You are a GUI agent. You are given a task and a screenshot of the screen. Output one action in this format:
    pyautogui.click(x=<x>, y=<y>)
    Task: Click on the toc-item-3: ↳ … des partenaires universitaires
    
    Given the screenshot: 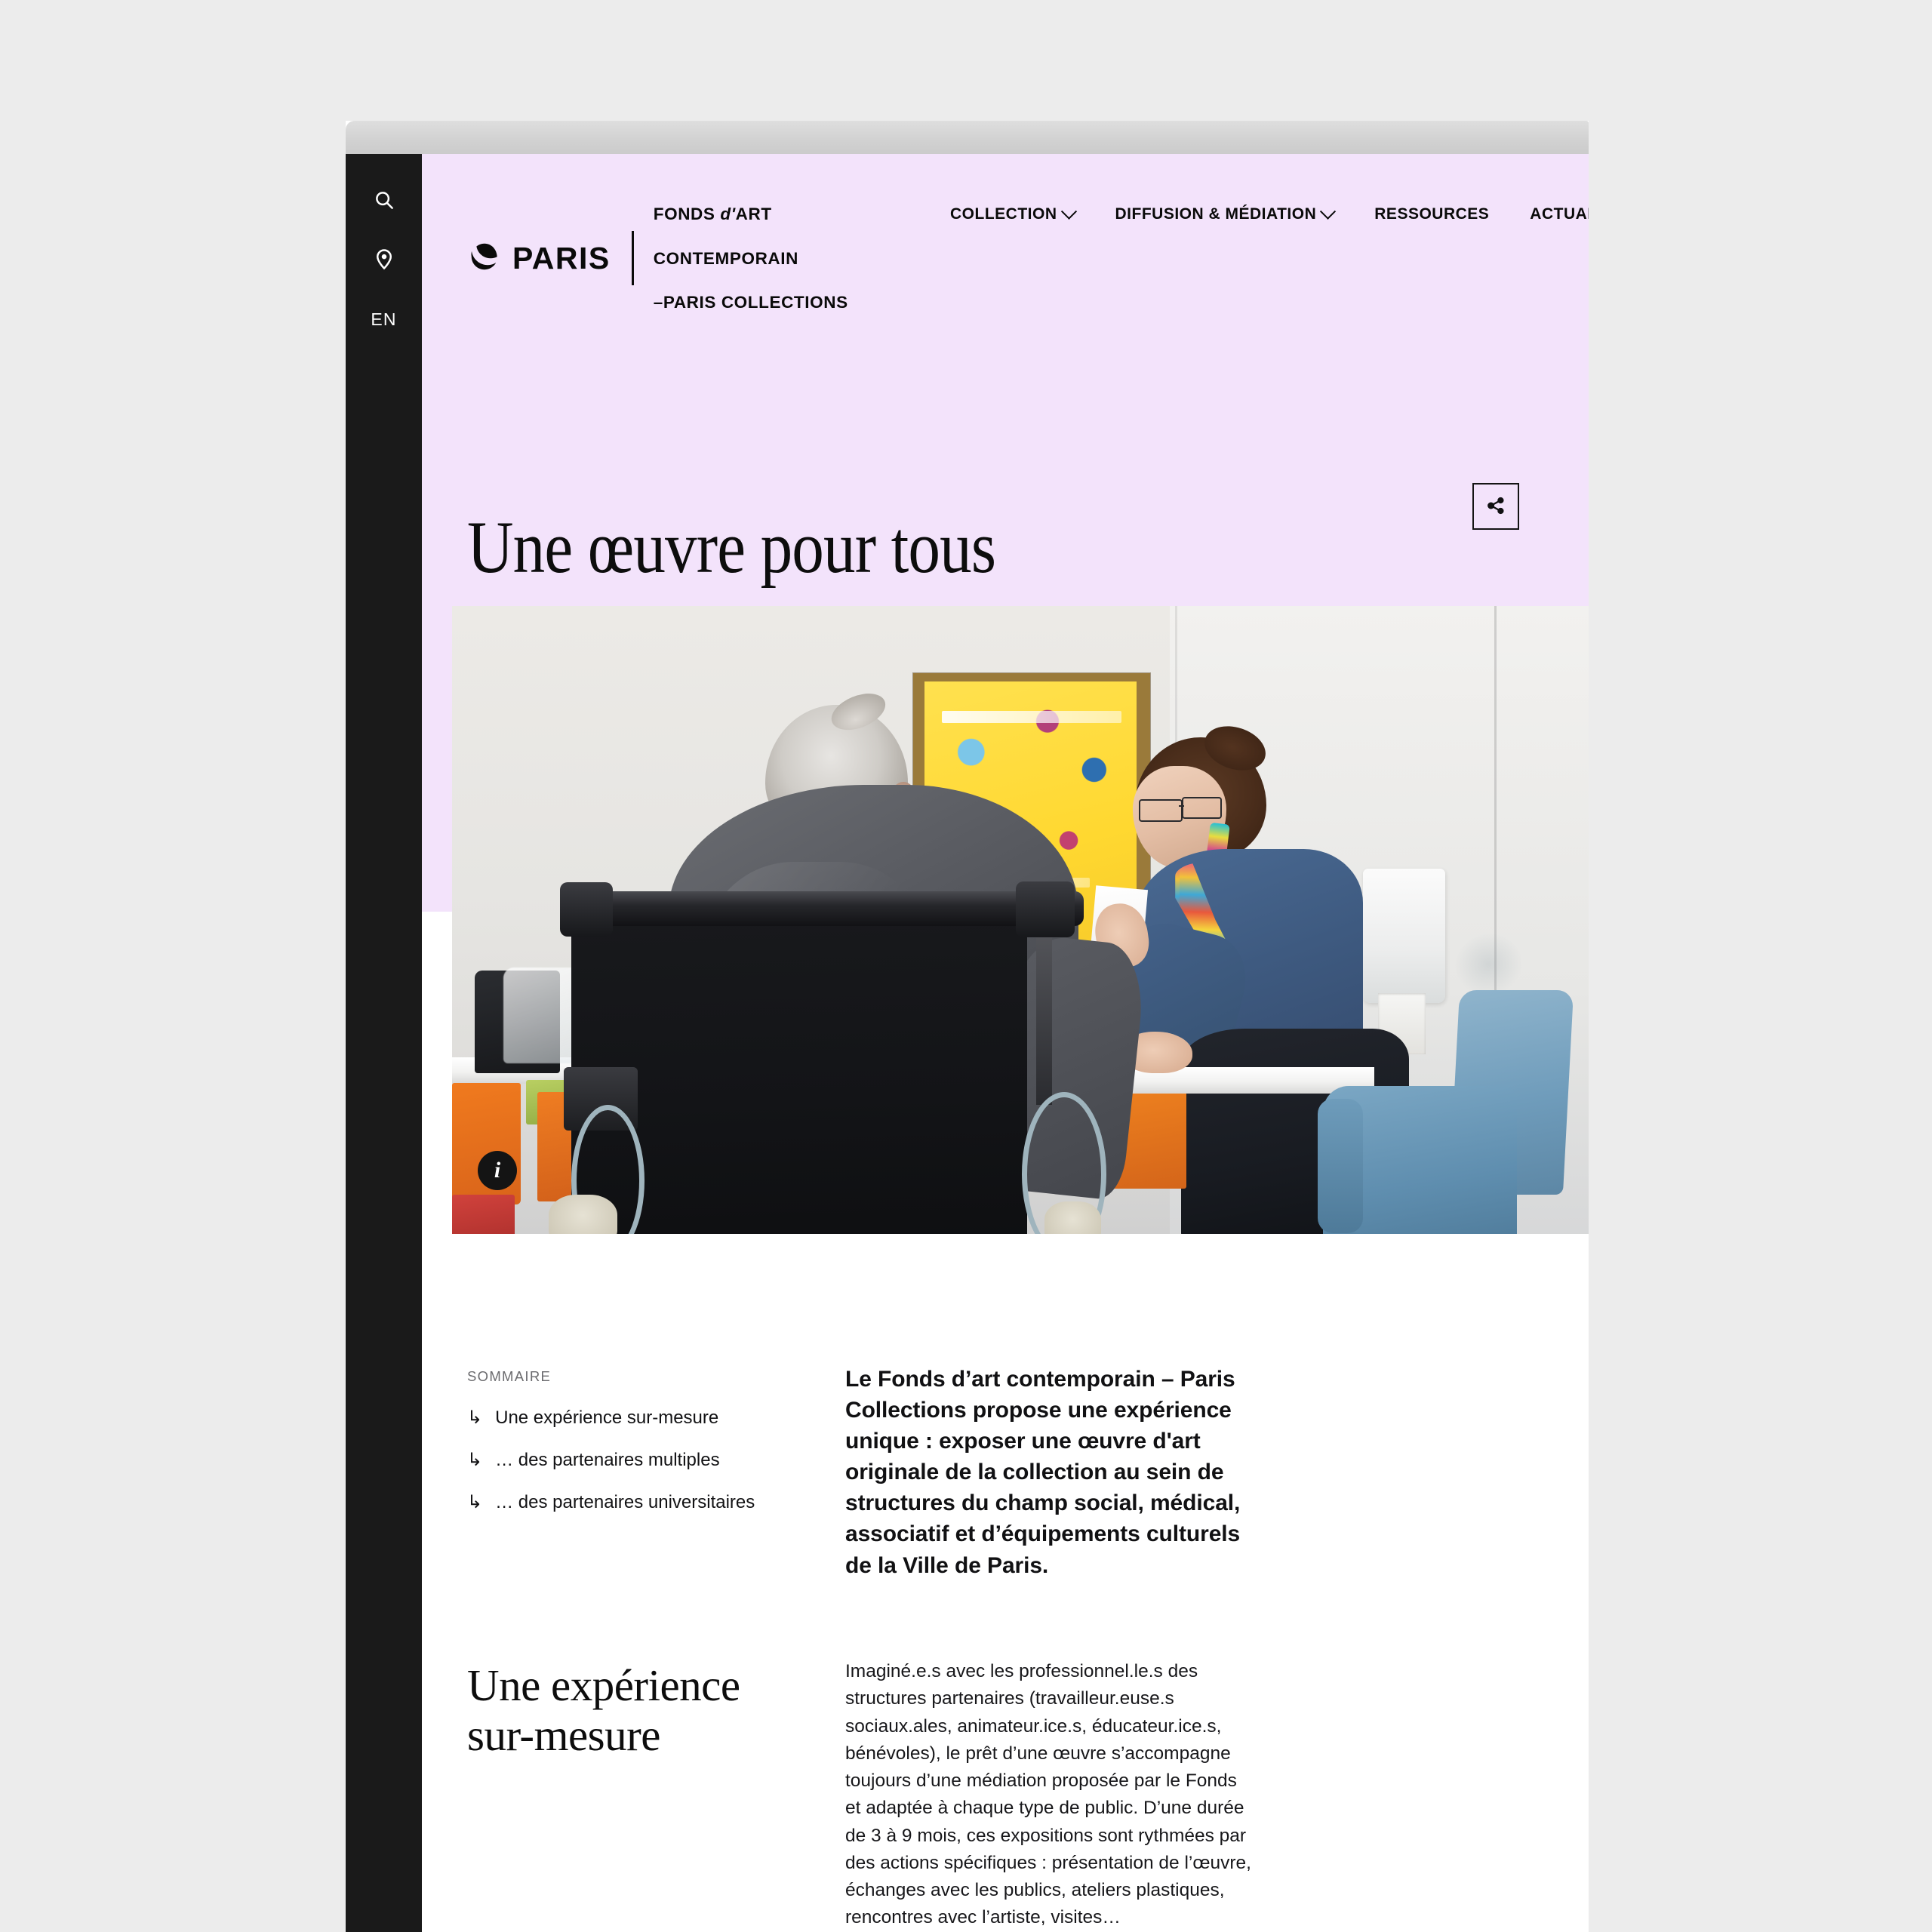 What is the action you would take?
    pyautogui.click(x=625, y=1503)
    